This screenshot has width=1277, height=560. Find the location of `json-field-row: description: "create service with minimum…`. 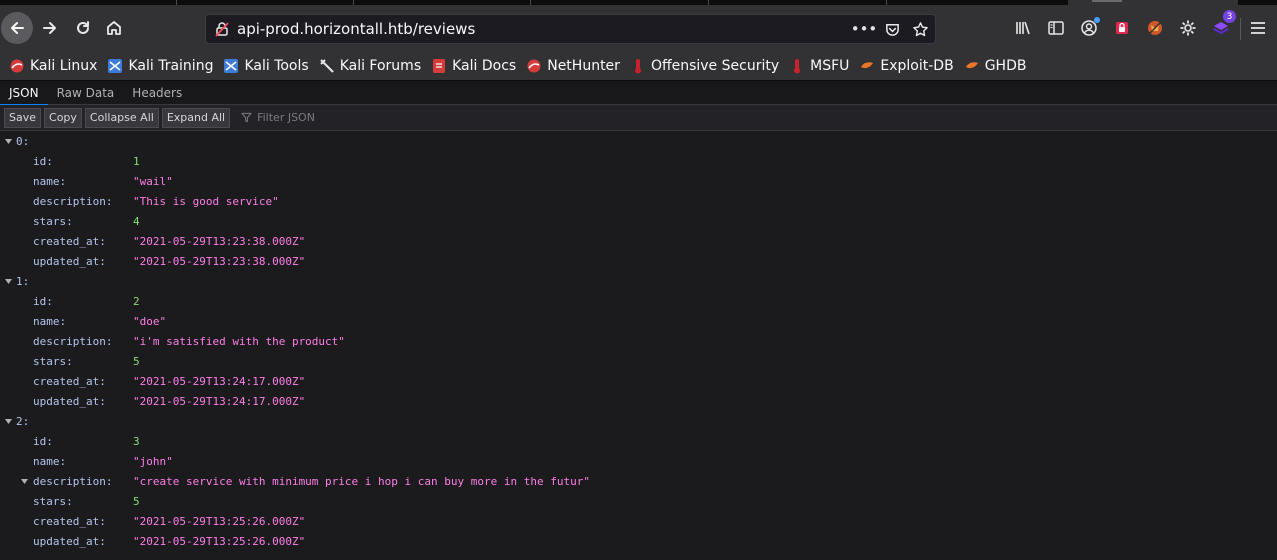

json-field-row: description: "create service with minimum… is located at coordinates (638, 481).